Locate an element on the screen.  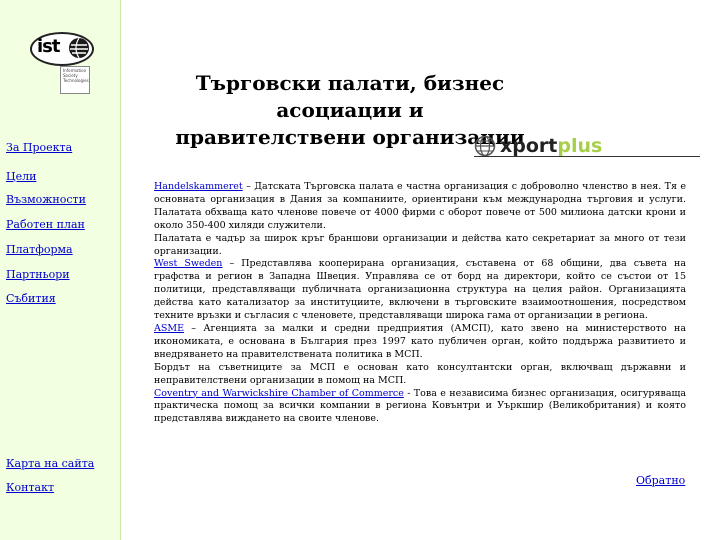
brand-name: xportplus is located at coordinates (551, 146).